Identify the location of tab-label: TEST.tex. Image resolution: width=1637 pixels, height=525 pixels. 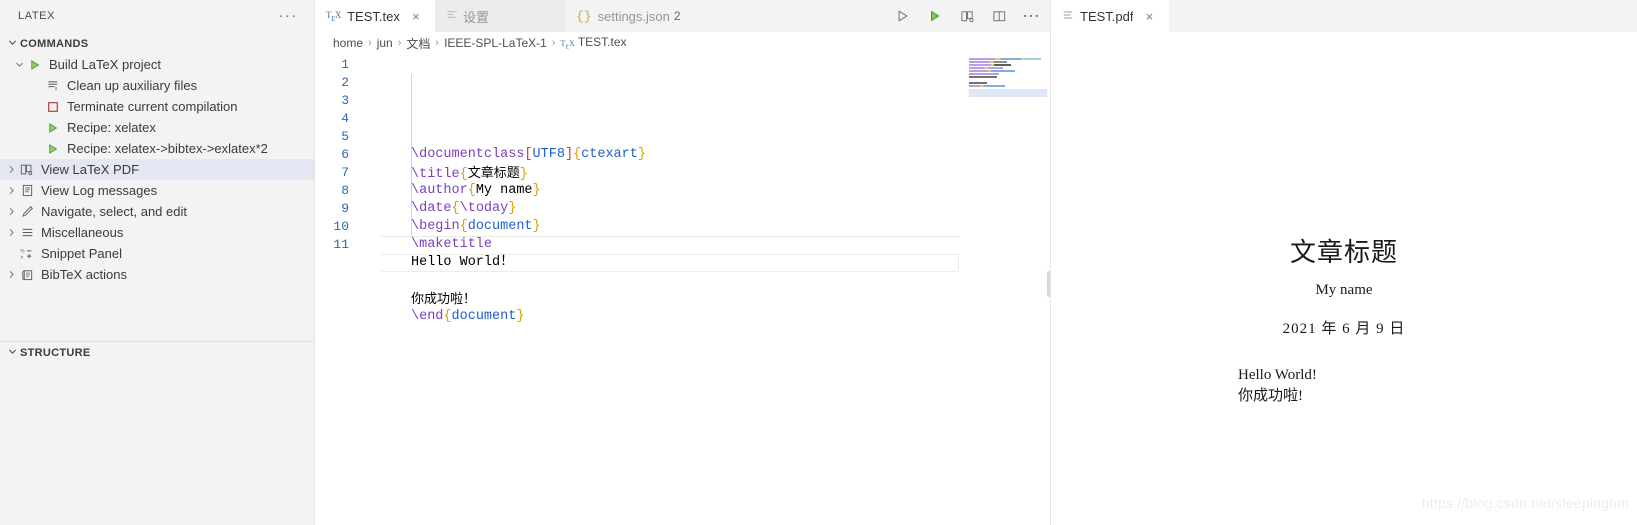
(373, 16).